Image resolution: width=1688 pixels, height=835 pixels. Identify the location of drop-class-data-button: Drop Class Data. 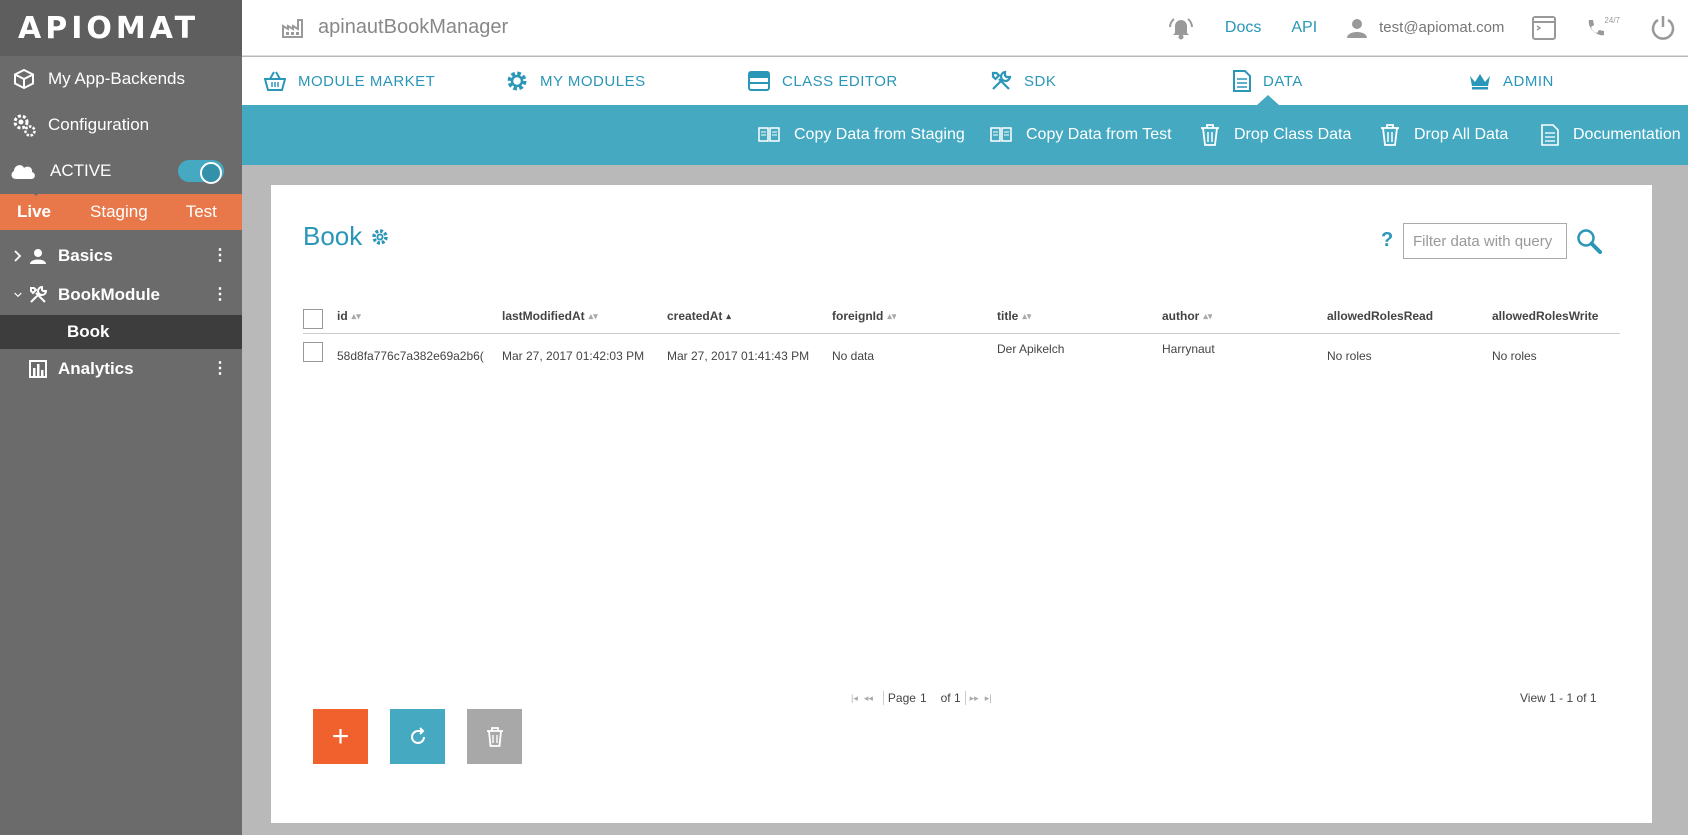
(1275, 135).